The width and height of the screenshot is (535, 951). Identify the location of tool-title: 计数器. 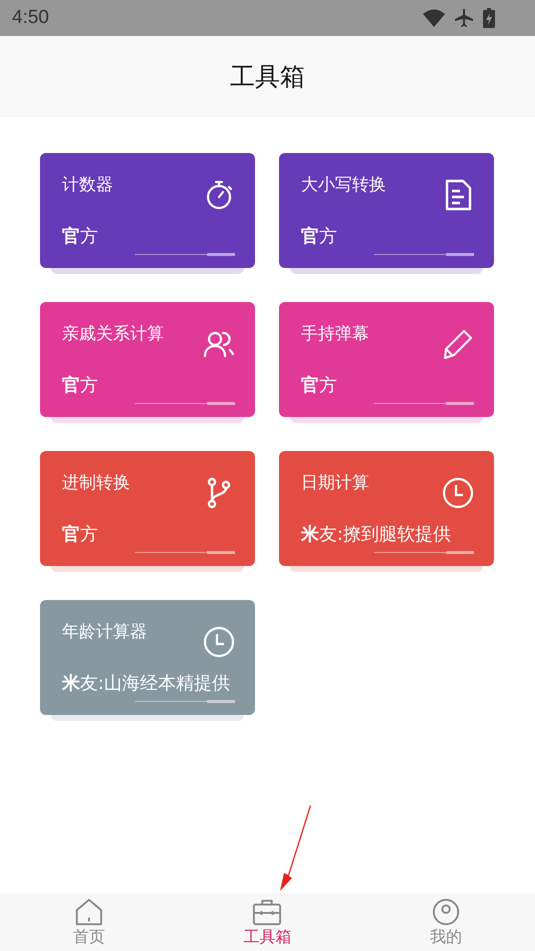
(87, 185).